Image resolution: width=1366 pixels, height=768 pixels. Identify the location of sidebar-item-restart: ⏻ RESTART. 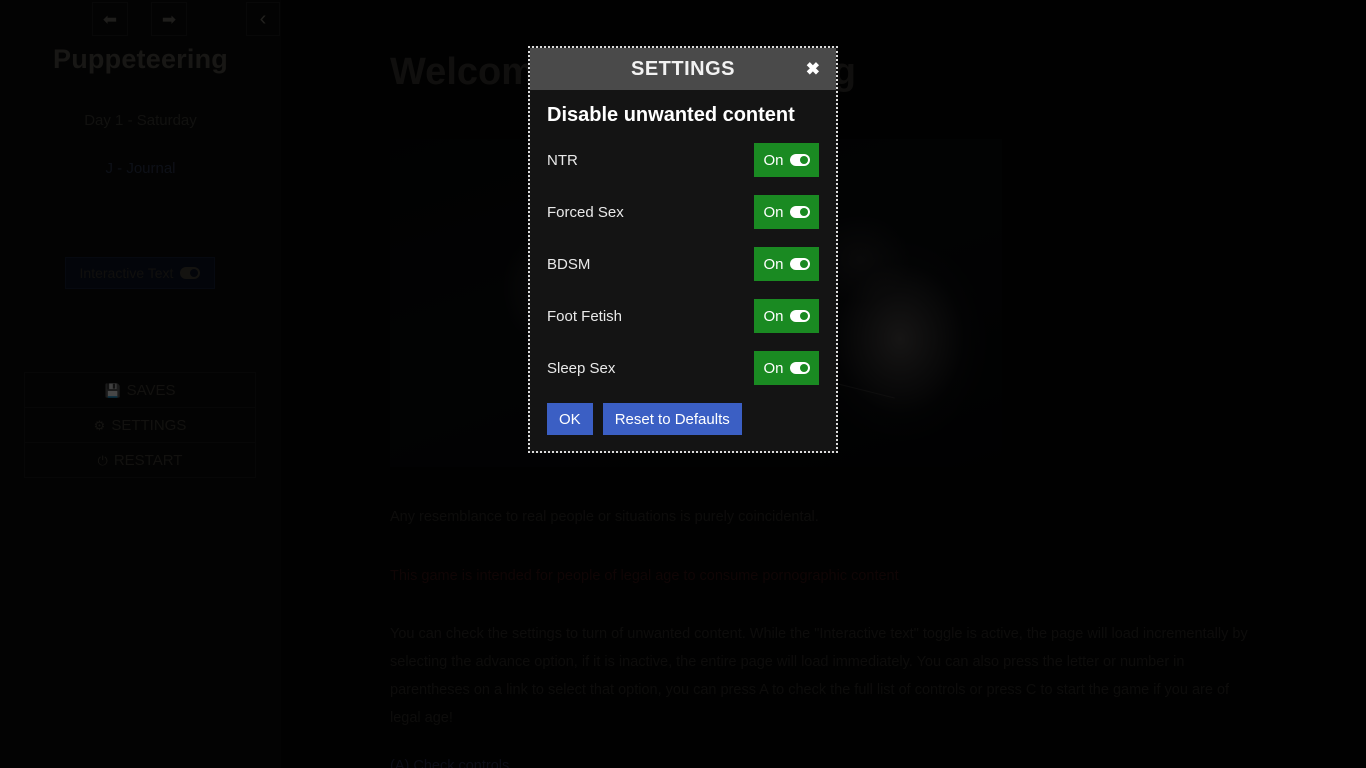
(140, 460).